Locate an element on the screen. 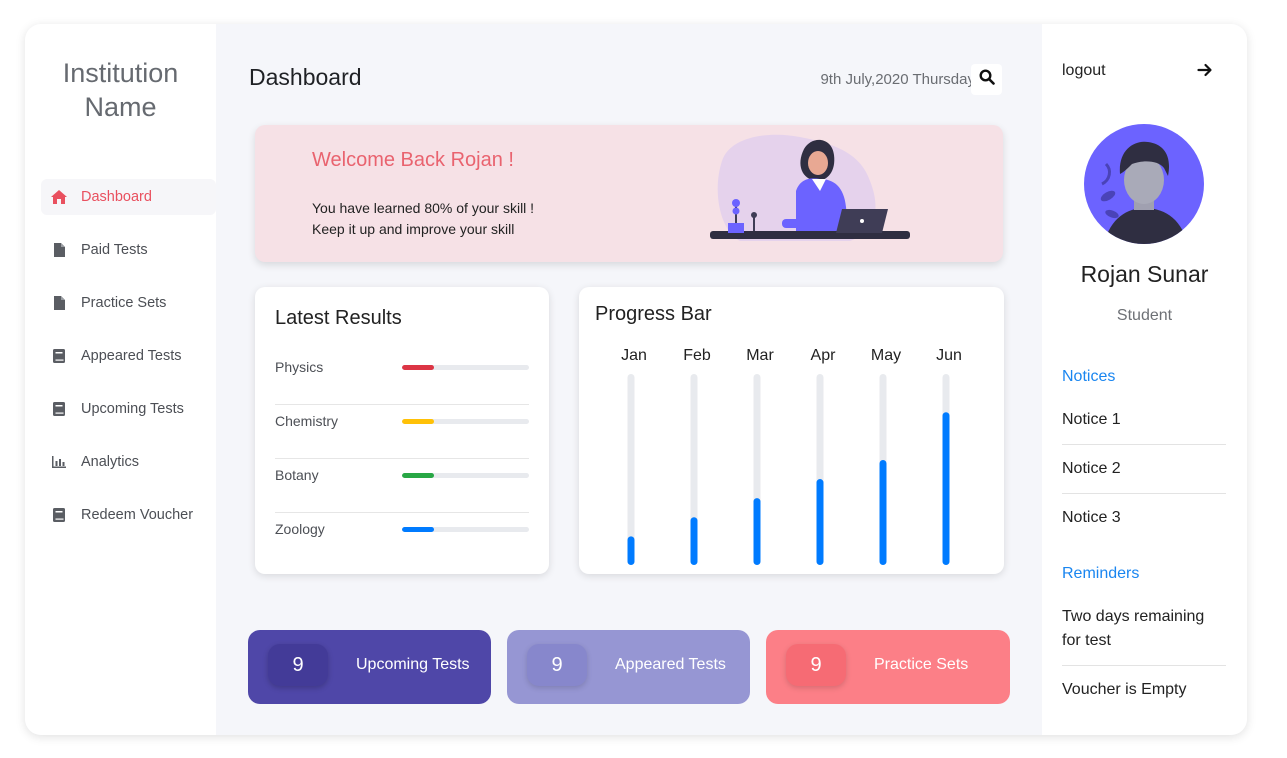 The width and height of the screenshot is (1287, 758). sidebar-item-paid-tests: Paid Tests is located at coordinates (128, 250).